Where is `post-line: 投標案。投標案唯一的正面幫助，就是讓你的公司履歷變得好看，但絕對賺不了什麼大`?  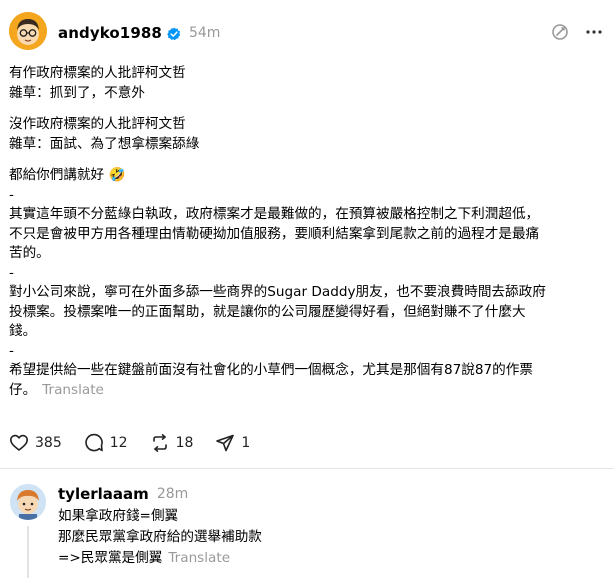 post-line: 投標案。投標案唯一的正面幫助，就是讓你的公司履歷變得好看，但絕對賺不了什麼大 is located at coordinates (267, 311).